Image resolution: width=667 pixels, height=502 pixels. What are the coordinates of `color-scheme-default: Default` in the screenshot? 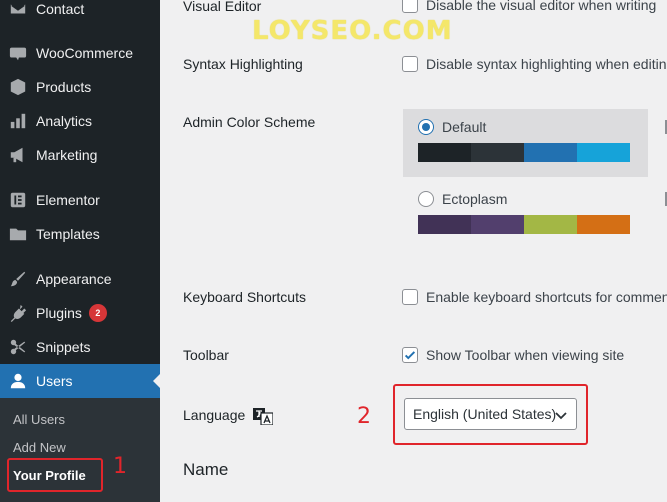 It's located at (452, 127).